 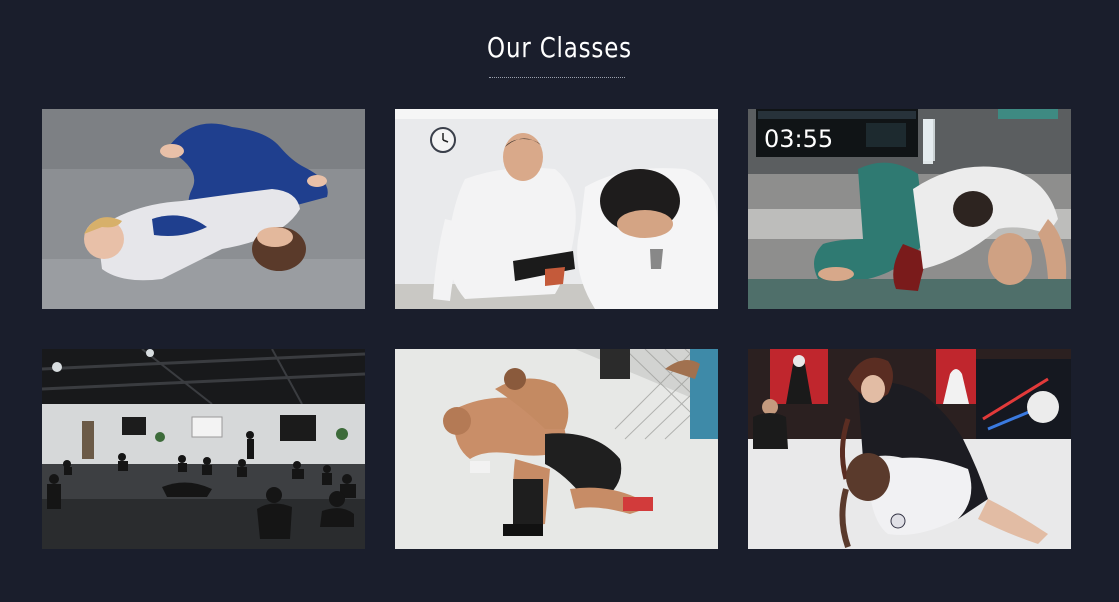 I want to click on class-card-adult-gi, so click(x=556, y=209).